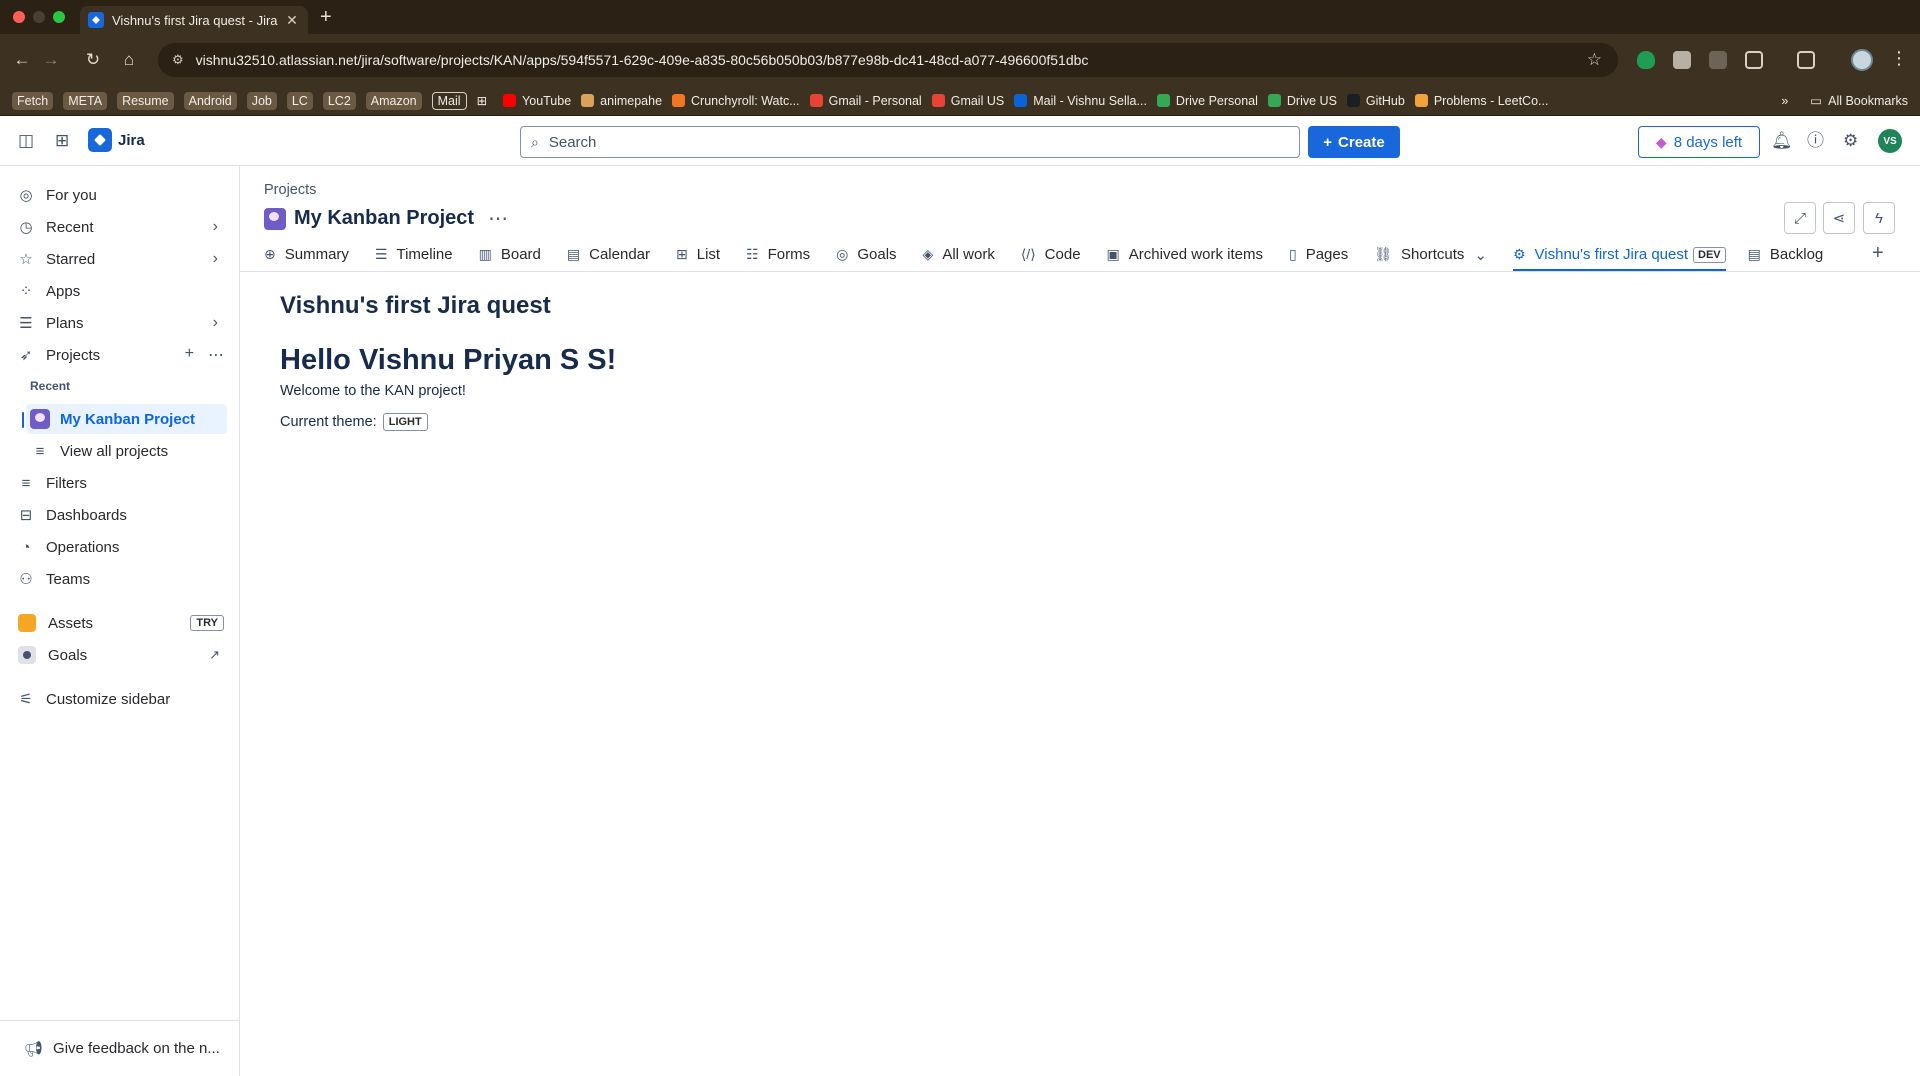 The width and height of the screenshot is (1920, 1076). What do you see at coordinates (1594, 60) in the screenshot?
I see `bookmark-star-icon: ☆` at bounding box center [1594, 60].